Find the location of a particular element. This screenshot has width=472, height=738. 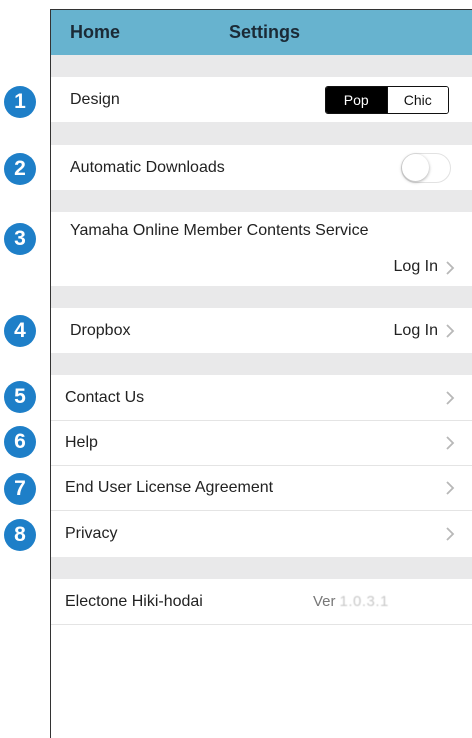

dropbox-login-label: Log In is located at coordinates (415, 330).